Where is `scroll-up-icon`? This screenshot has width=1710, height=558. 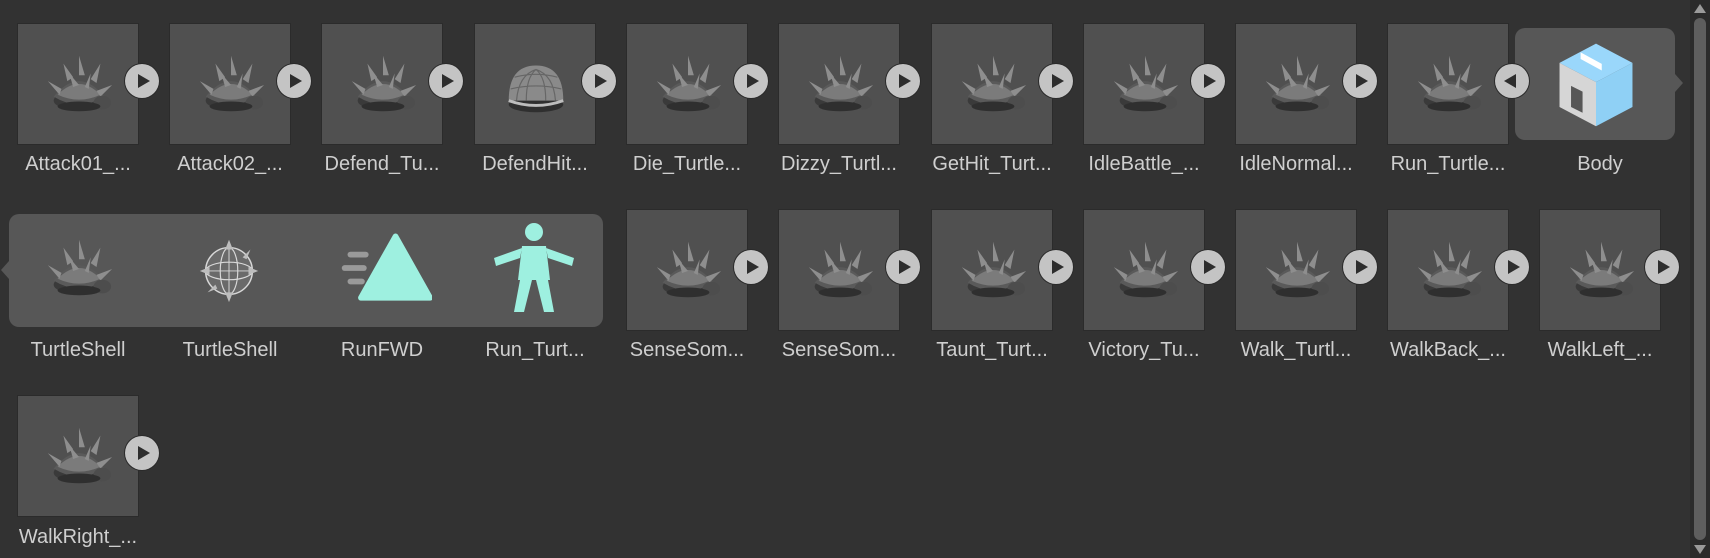
scroll-up-icon is located at coordinates (1700, 8).